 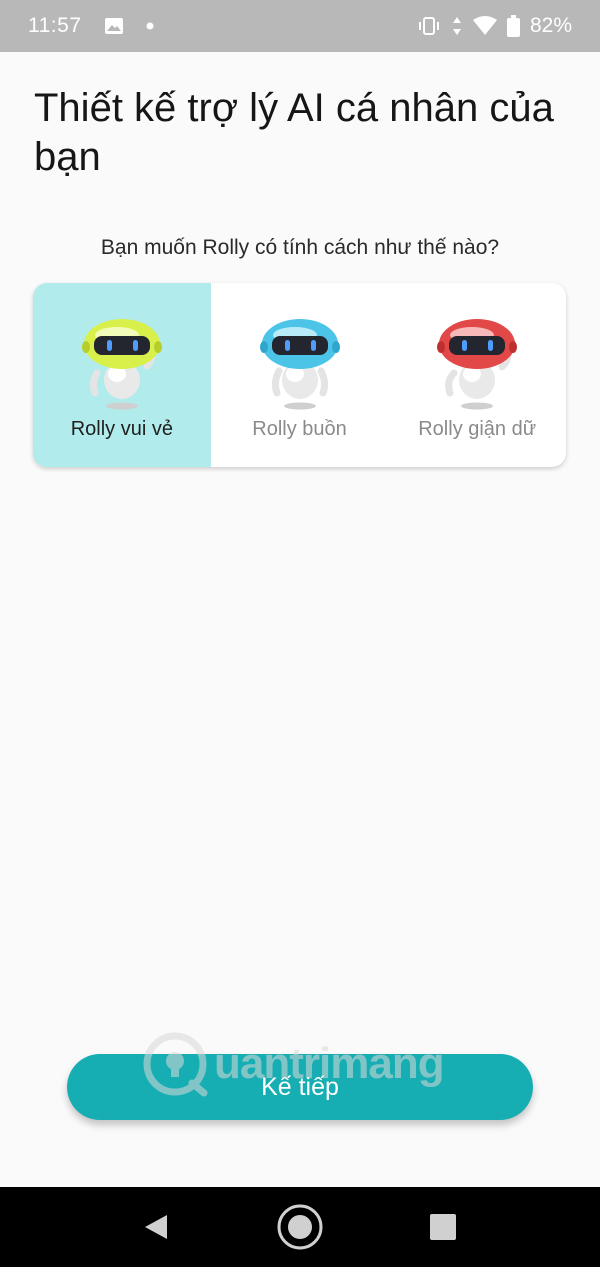 What do you see at coordinates (299, 364) in the screenshot?
I see `robot-sad-icon` at bounding box center [299, 364].